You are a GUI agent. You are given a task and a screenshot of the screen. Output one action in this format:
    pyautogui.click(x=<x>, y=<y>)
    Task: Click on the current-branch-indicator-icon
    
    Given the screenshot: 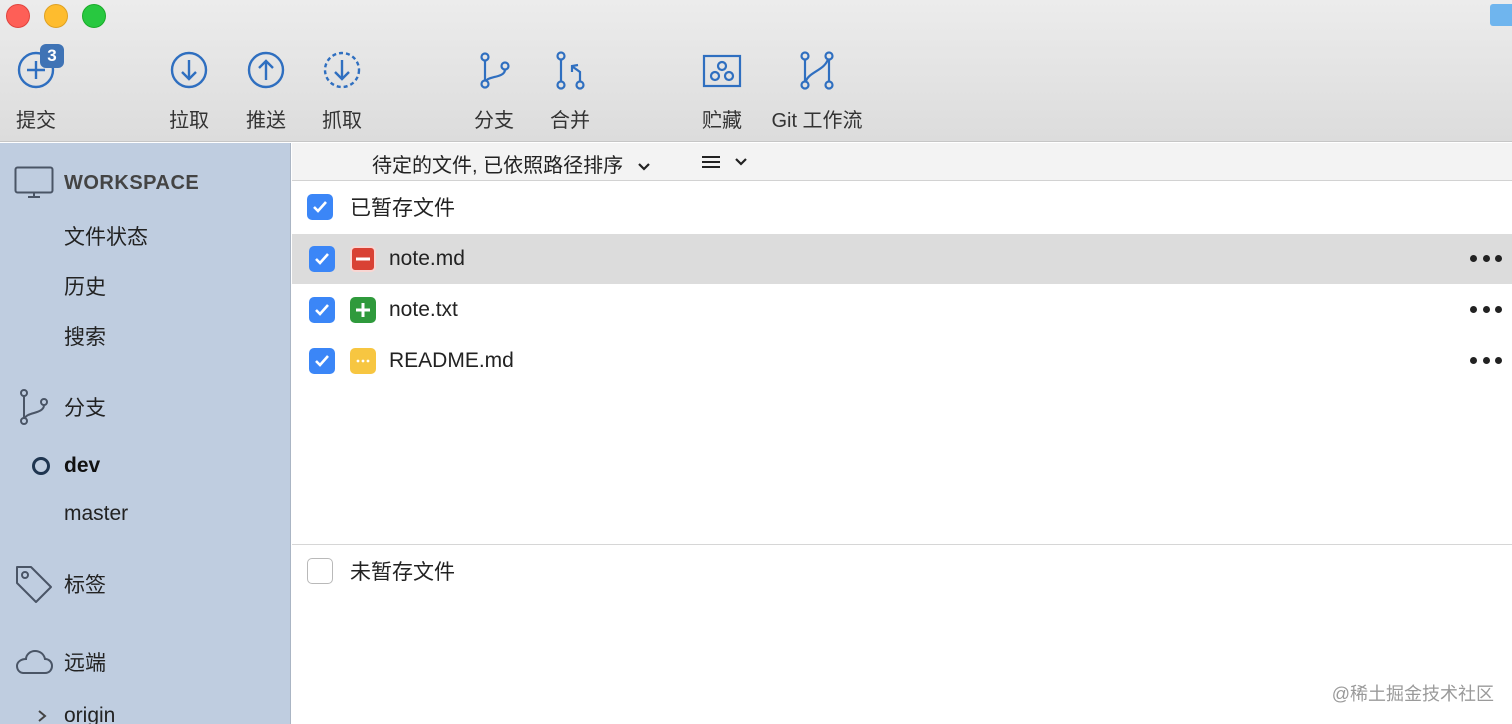 What is the action you would take?
    pyautogui.click(x=41, y=466)
    